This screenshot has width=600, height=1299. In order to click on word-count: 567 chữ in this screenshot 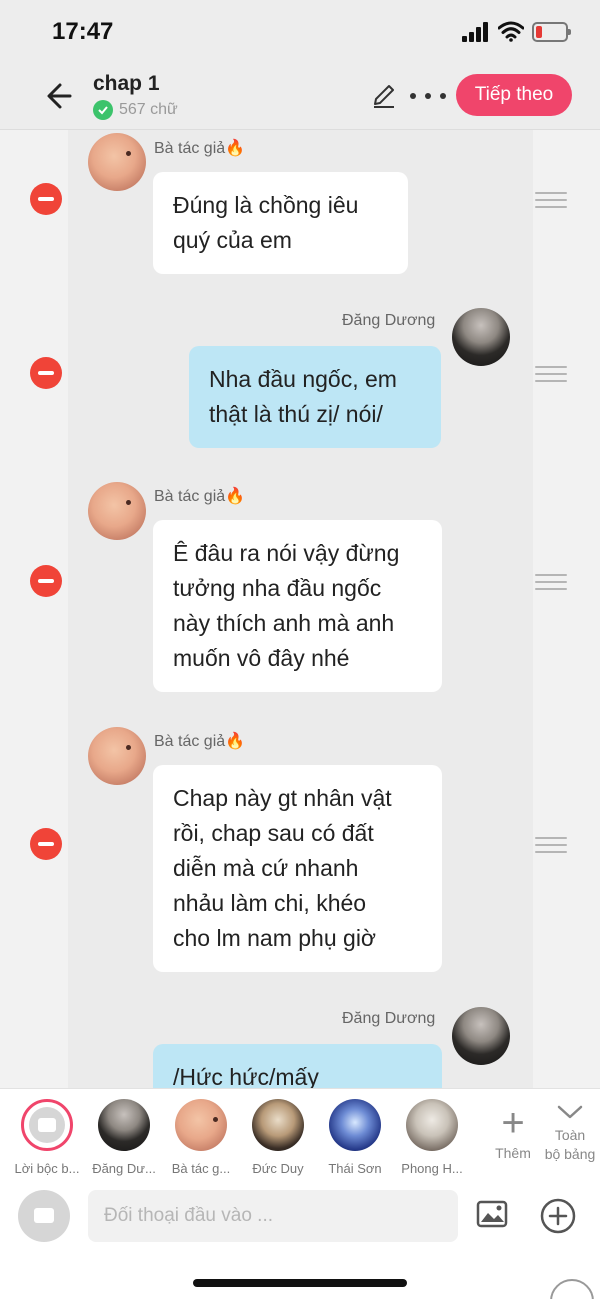, I will do `click(135, 110)`.